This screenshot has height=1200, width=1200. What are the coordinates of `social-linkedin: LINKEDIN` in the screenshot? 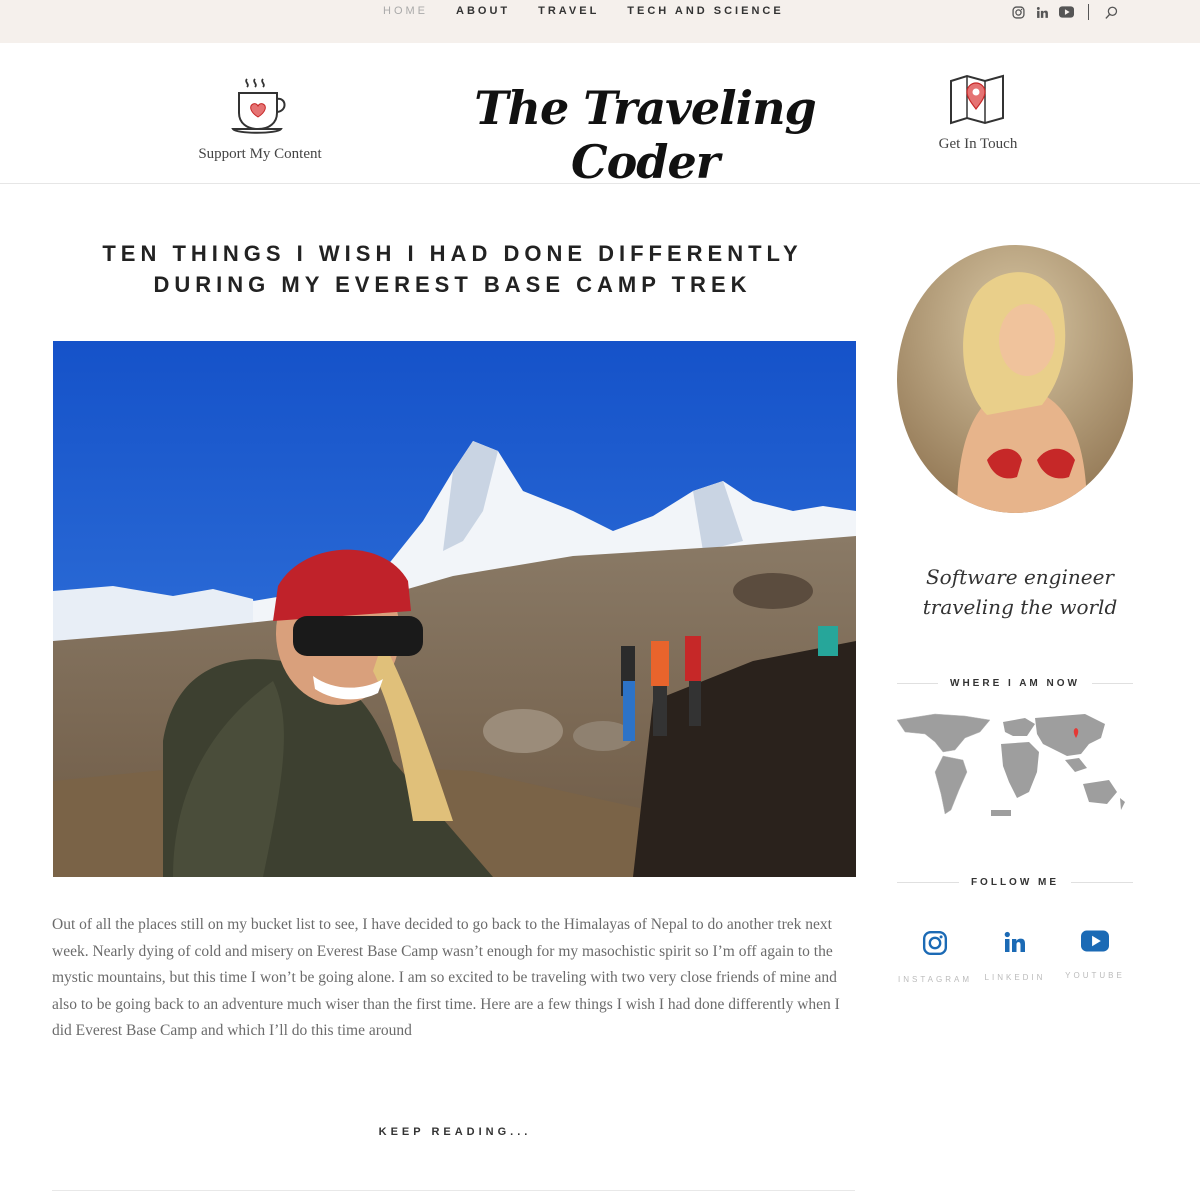 It's located at (1015, 957).